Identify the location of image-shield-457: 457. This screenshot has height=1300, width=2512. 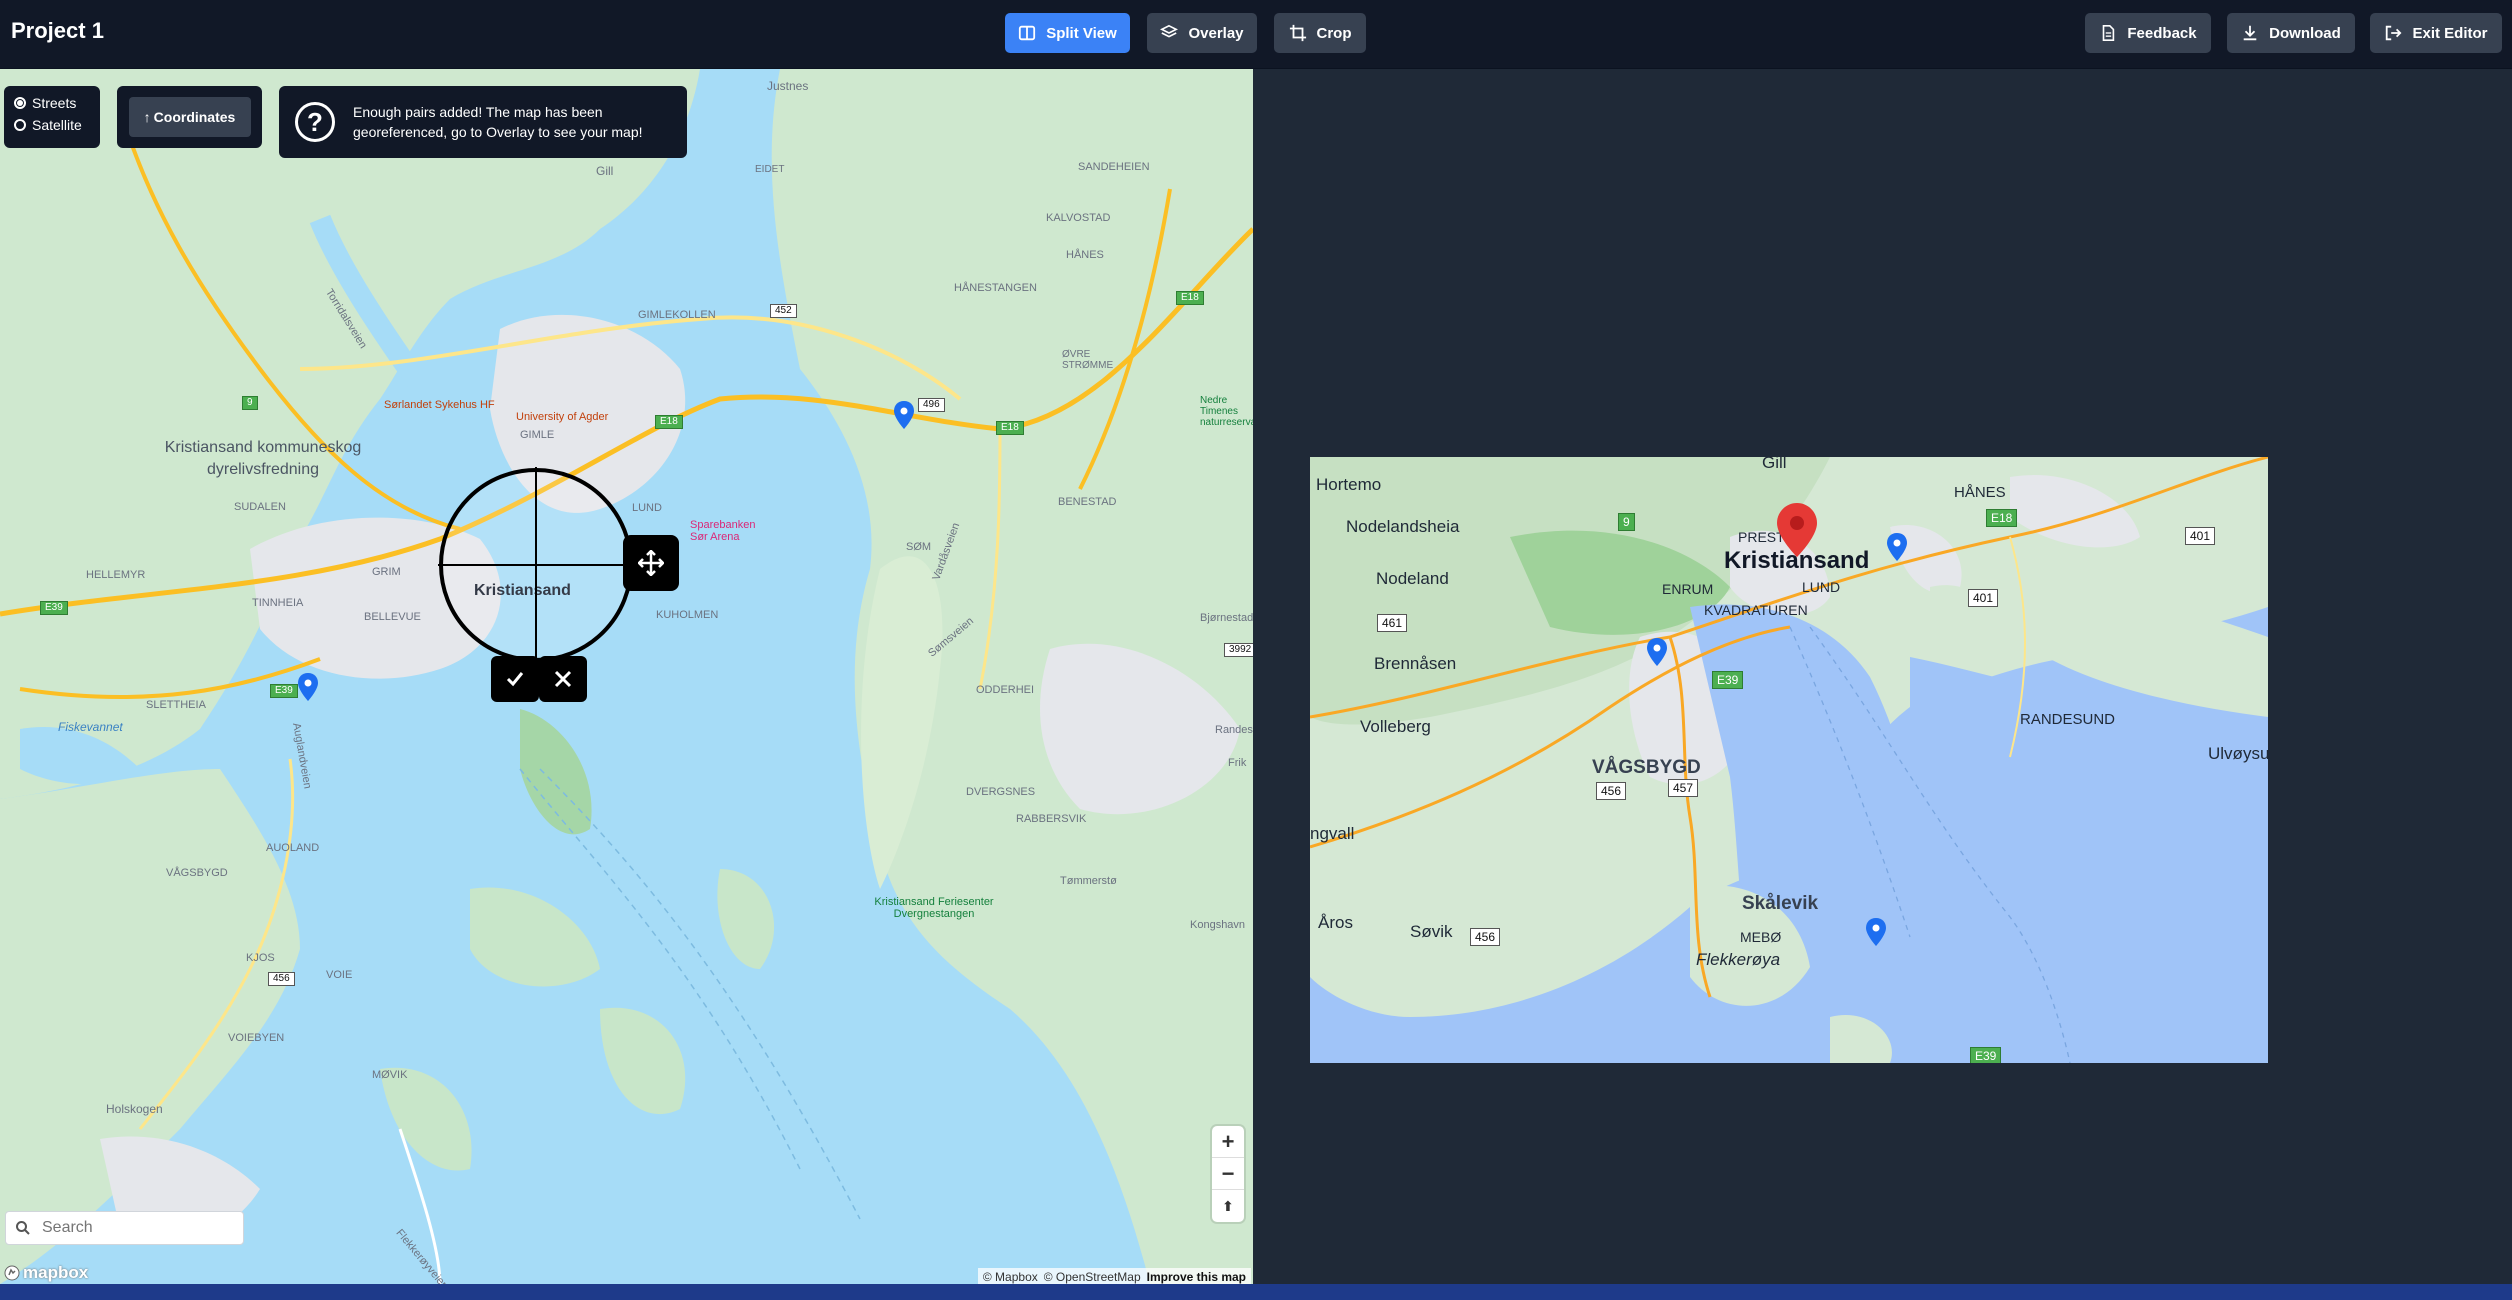
(1683, 788).